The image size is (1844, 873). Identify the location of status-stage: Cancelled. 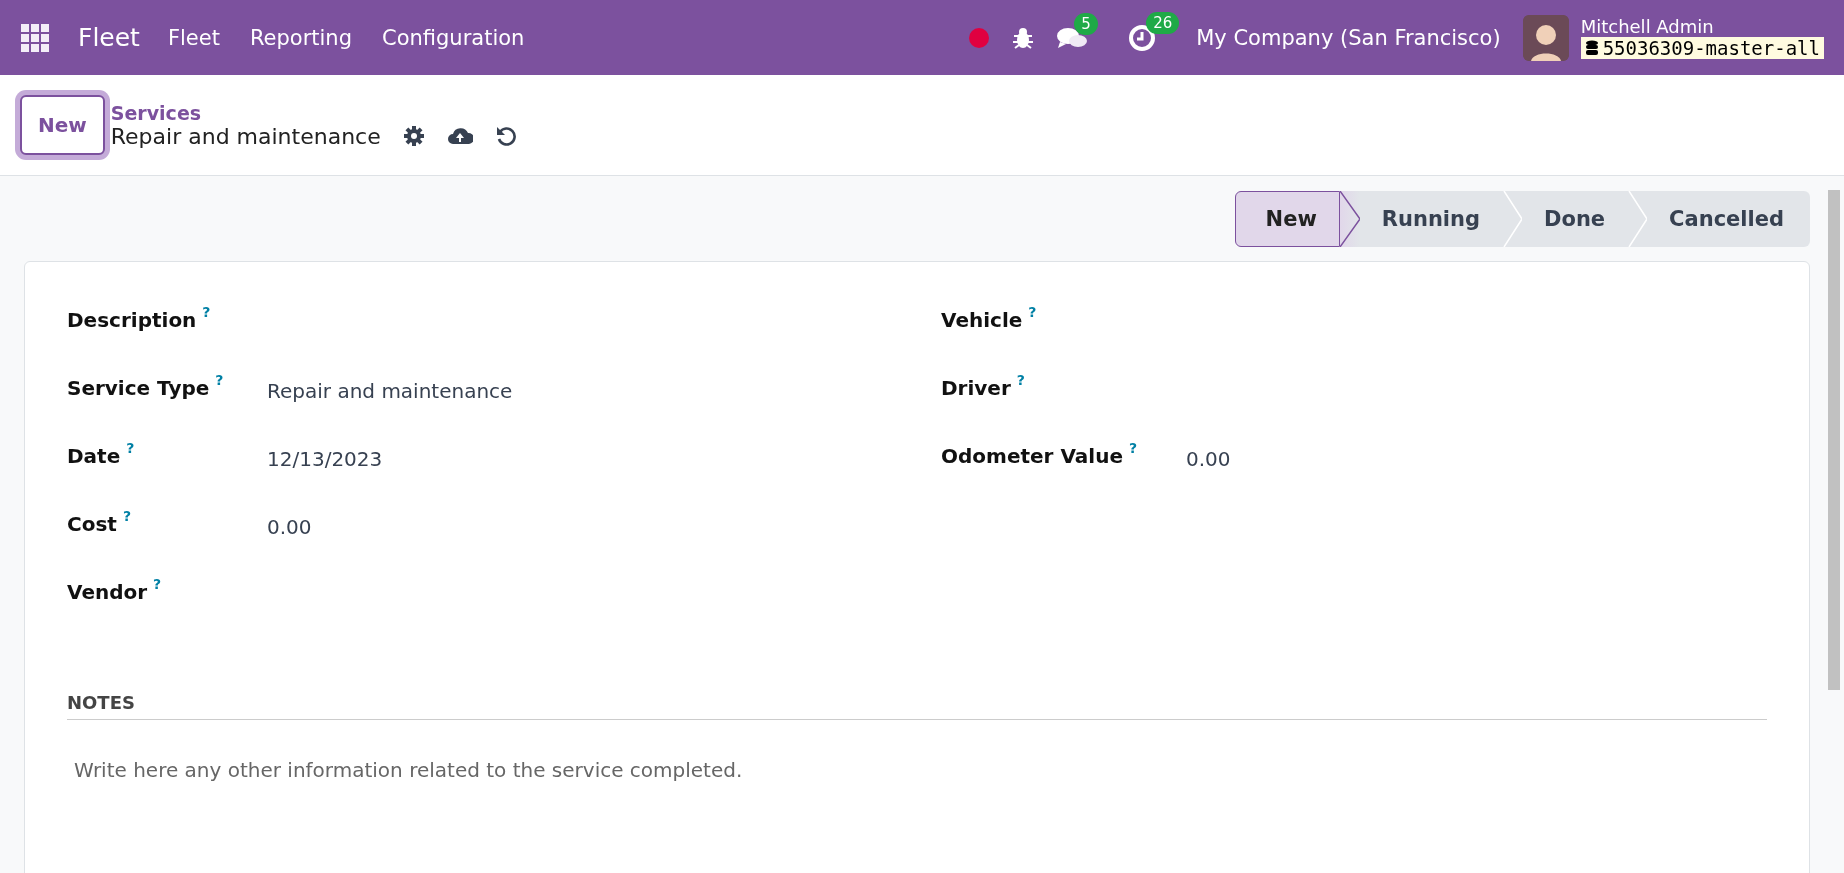
(1728, 219).